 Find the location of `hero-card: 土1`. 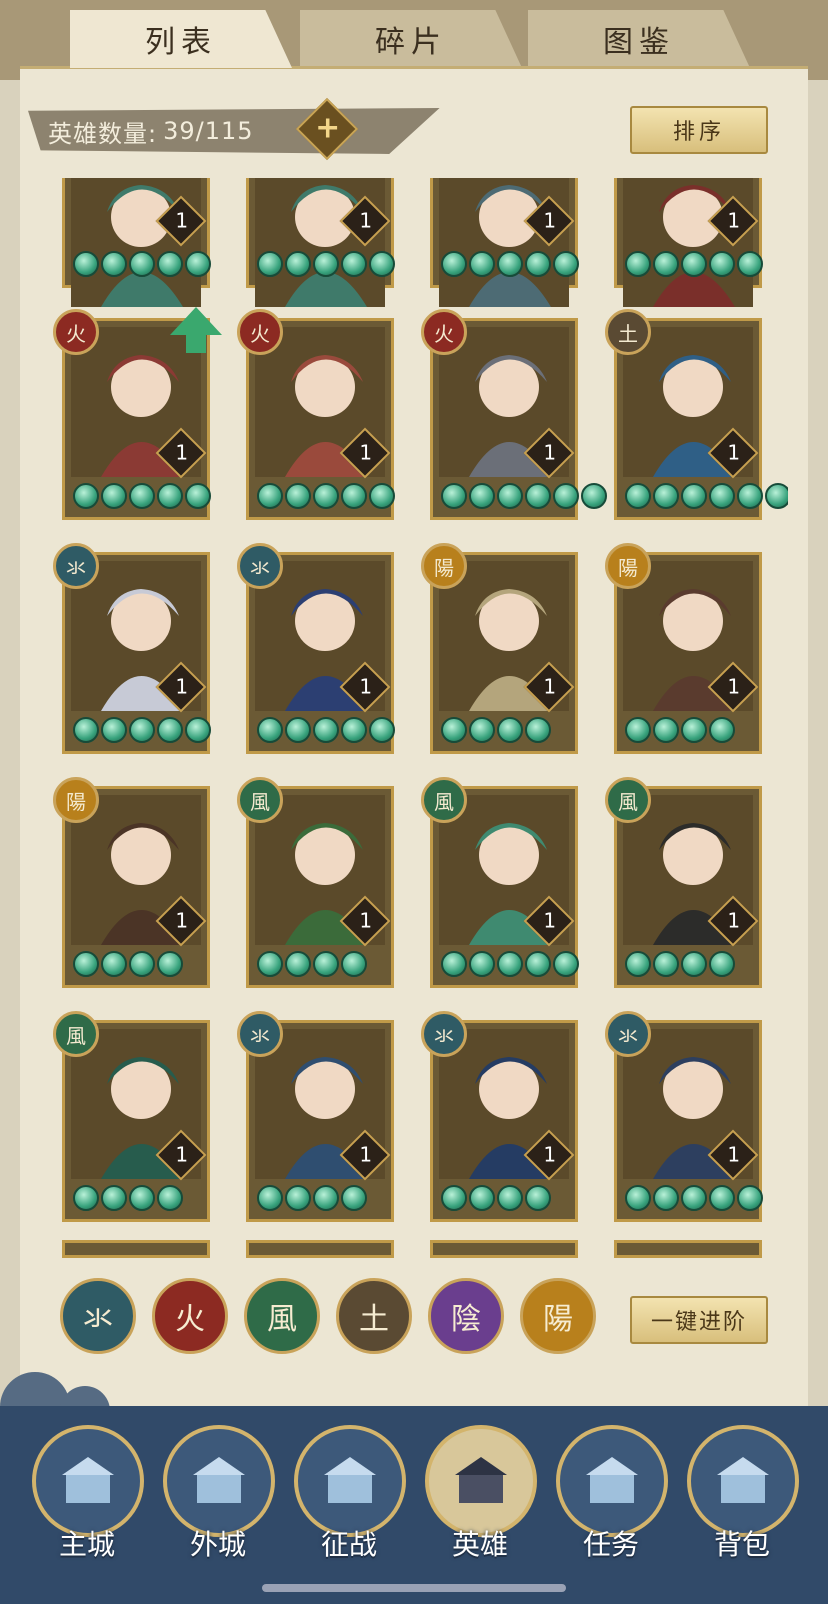

hero-card: 土1 is located at coordinates (696, 414).